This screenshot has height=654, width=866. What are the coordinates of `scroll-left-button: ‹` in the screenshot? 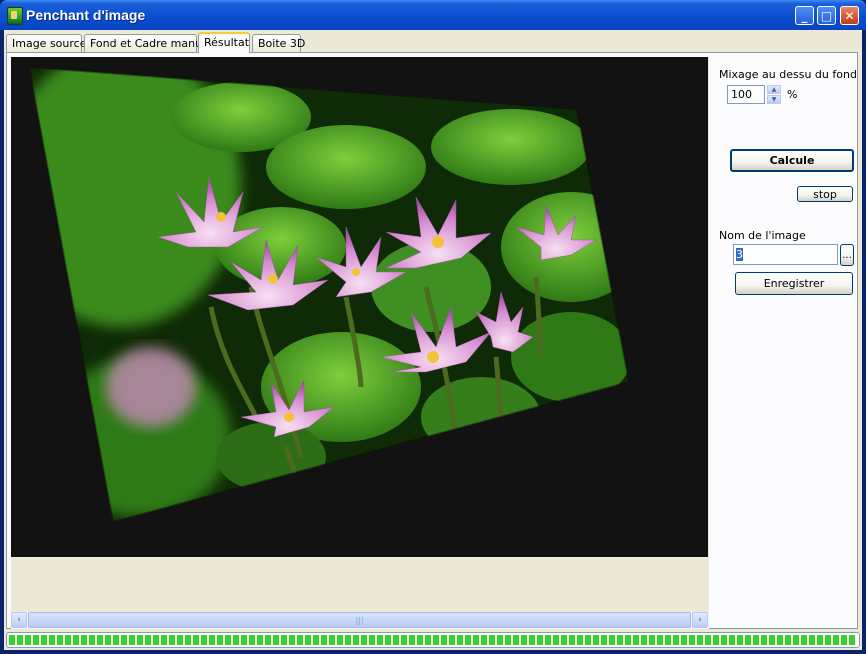 It's located at (19, 620).